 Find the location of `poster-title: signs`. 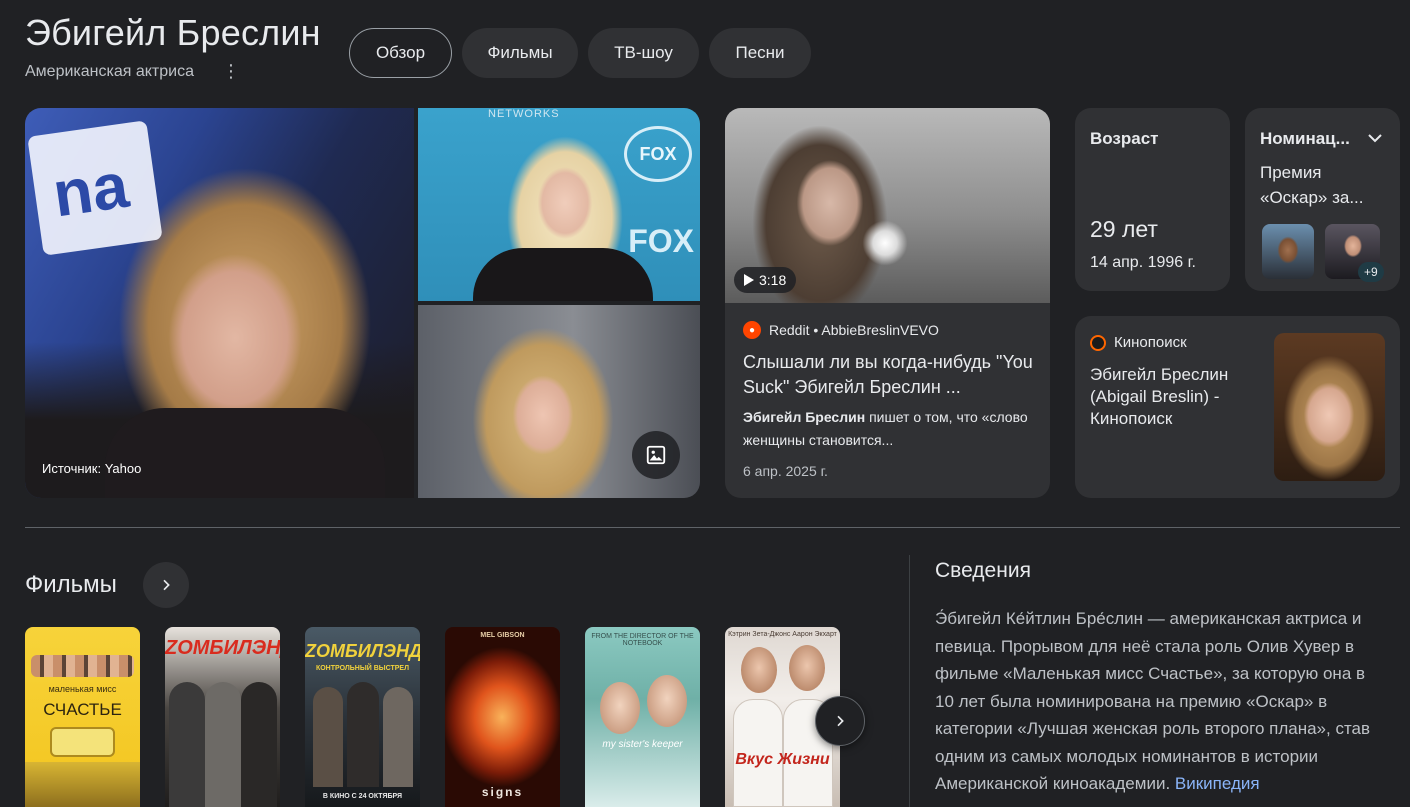

poster-title: signs is located at coordinates (502, 792).